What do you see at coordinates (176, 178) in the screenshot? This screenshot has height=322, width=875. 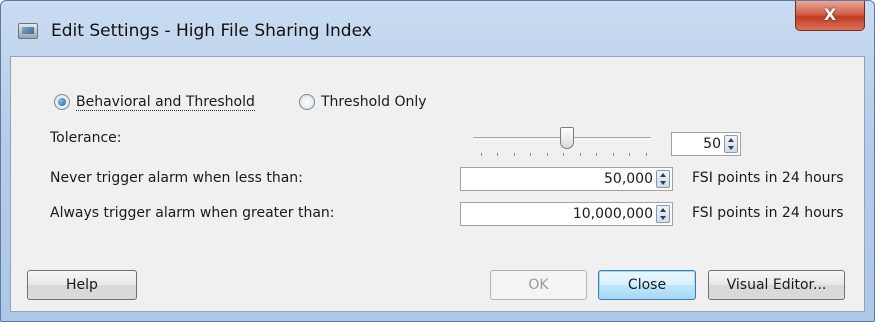 I see `never-trigger-label: Never trigger alarm when less than:` at bounding box center [176, 178].